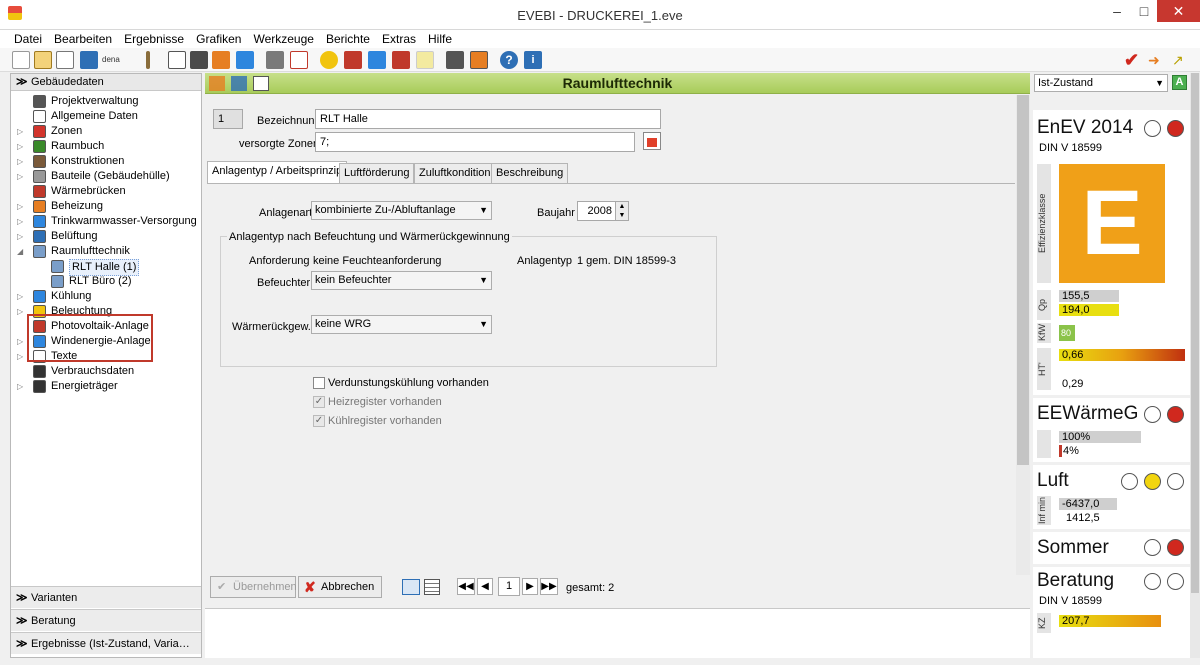 This screenshot has height=665, width=1200. I want to click on bezeichnung-label: Bezeichnung, so click(289, 121).